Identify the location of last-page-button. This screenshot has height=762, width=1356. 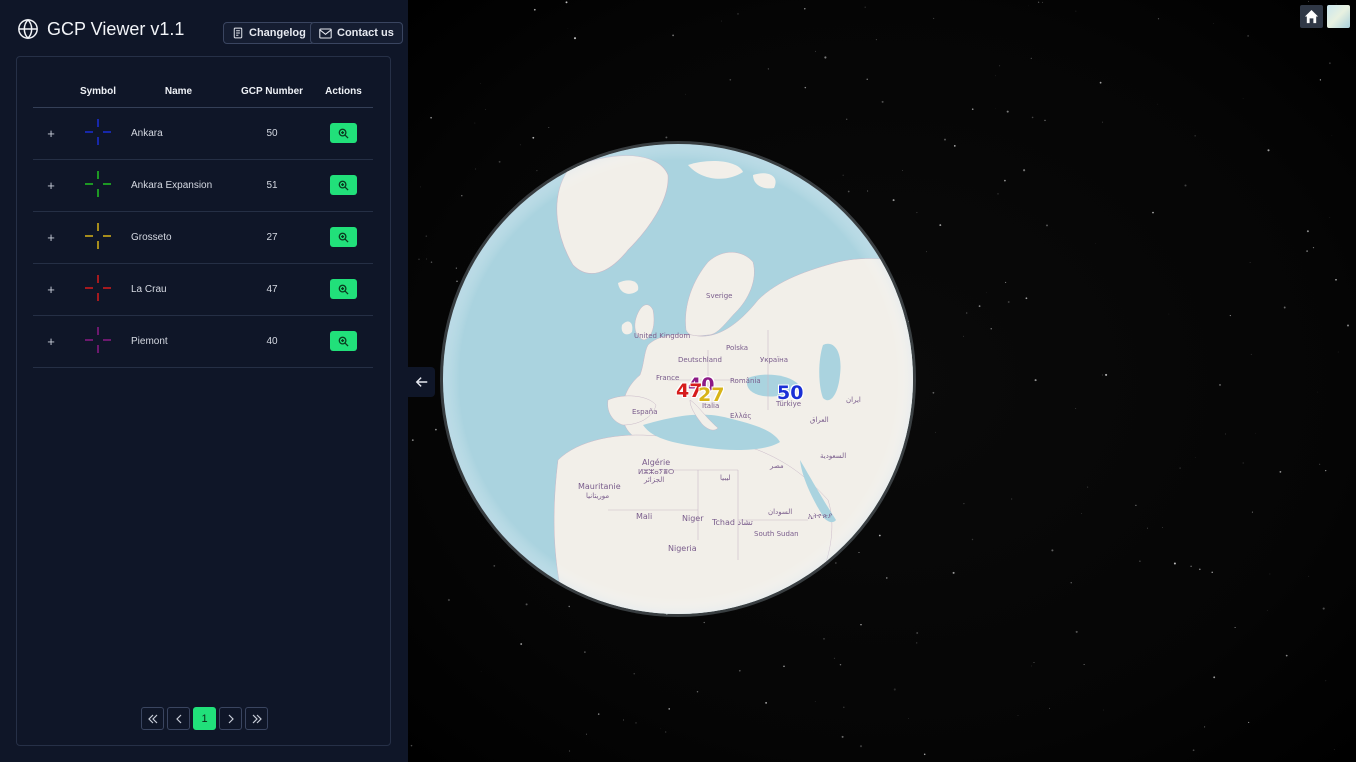
(256, 718).